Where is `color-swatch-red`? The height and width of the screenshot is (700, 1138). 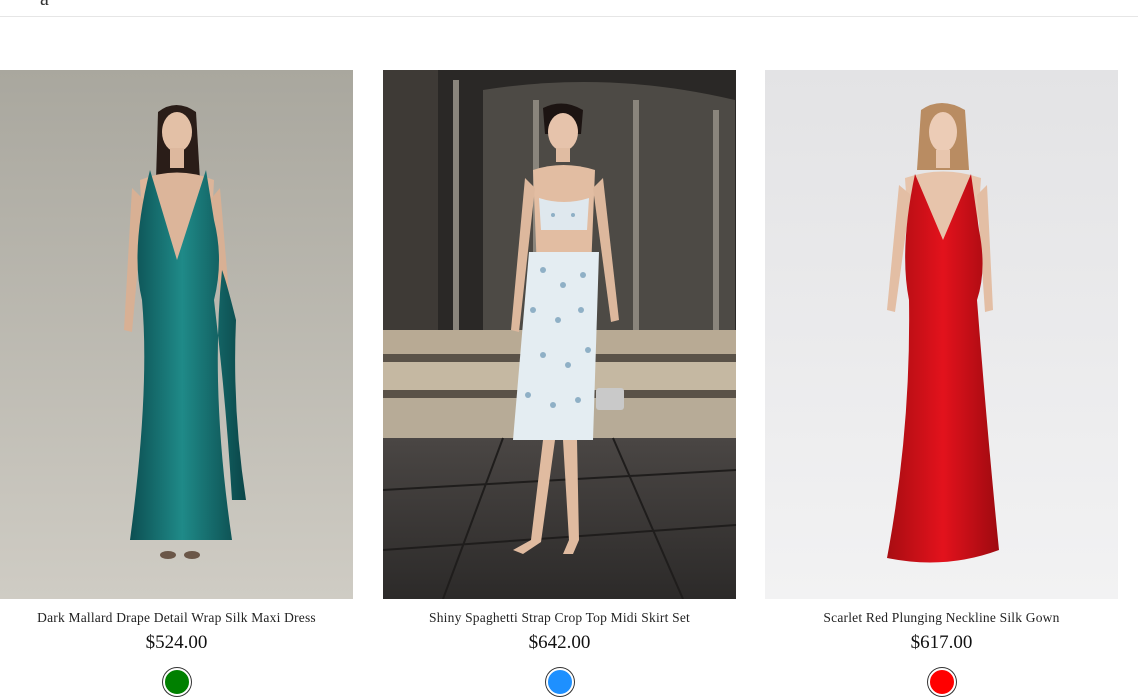 color-swatch-red is located at coordinates (941, 682).